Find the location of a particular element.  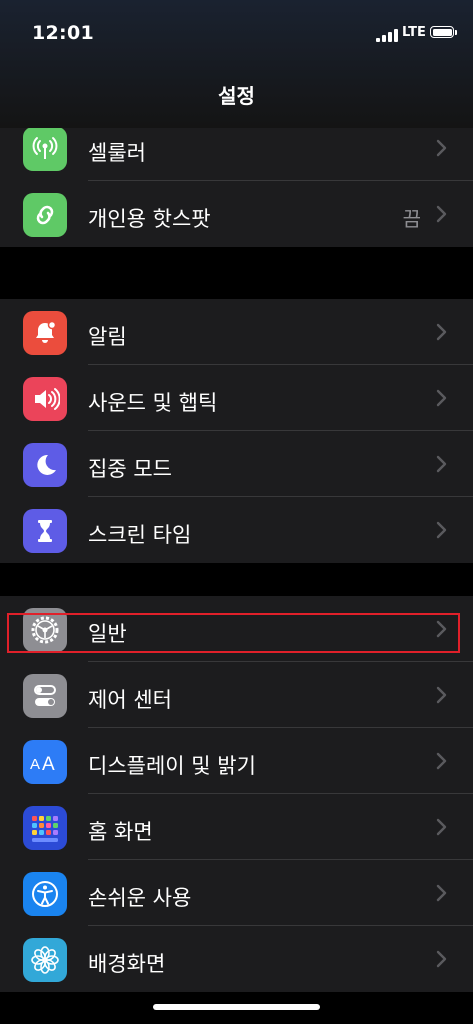

settings-row-label: 사운드 및 햅틱 is located at coordinates (153, 403).